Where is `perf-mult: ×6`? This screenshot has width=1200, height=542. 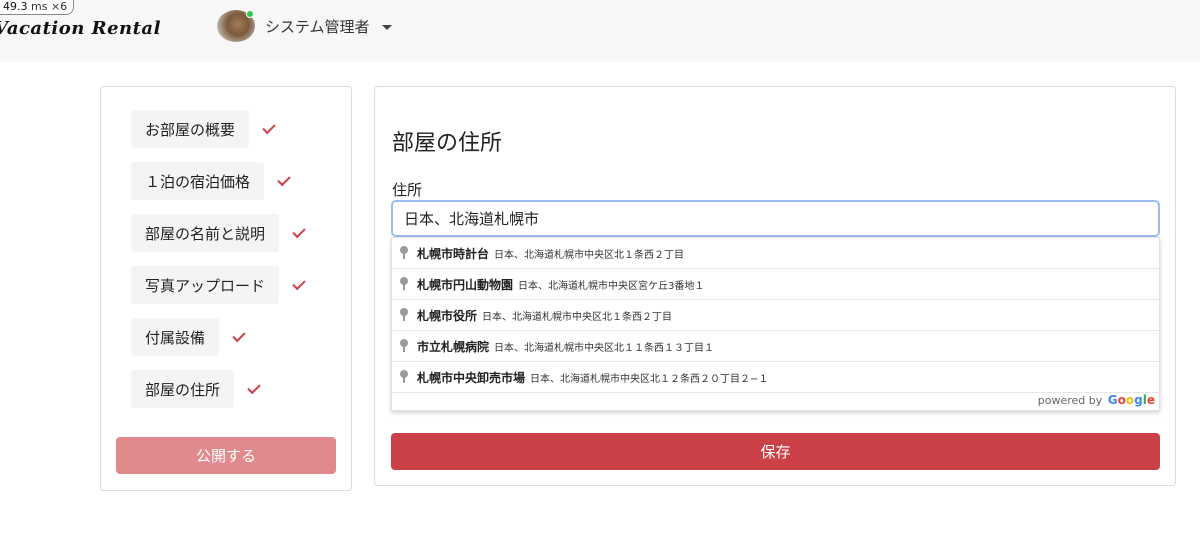 perf-mult: ×6 is located at coordinates (59, 6).